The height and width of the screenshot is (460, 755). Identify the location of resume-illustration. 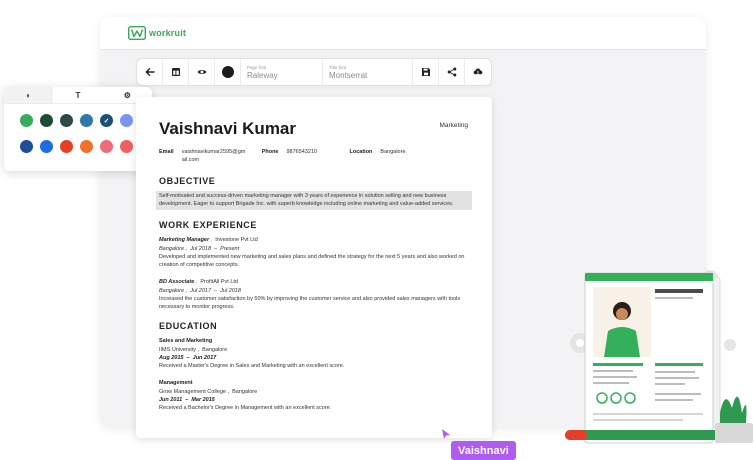
(659, 357).